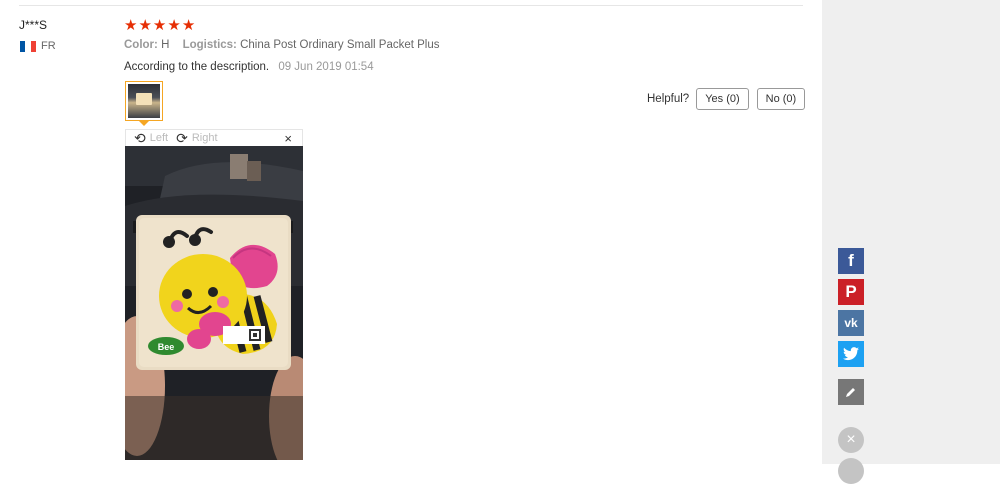 The height and width of the screenshot is (484, 1000). I want to click on pencil-icon, so click(850, 392).